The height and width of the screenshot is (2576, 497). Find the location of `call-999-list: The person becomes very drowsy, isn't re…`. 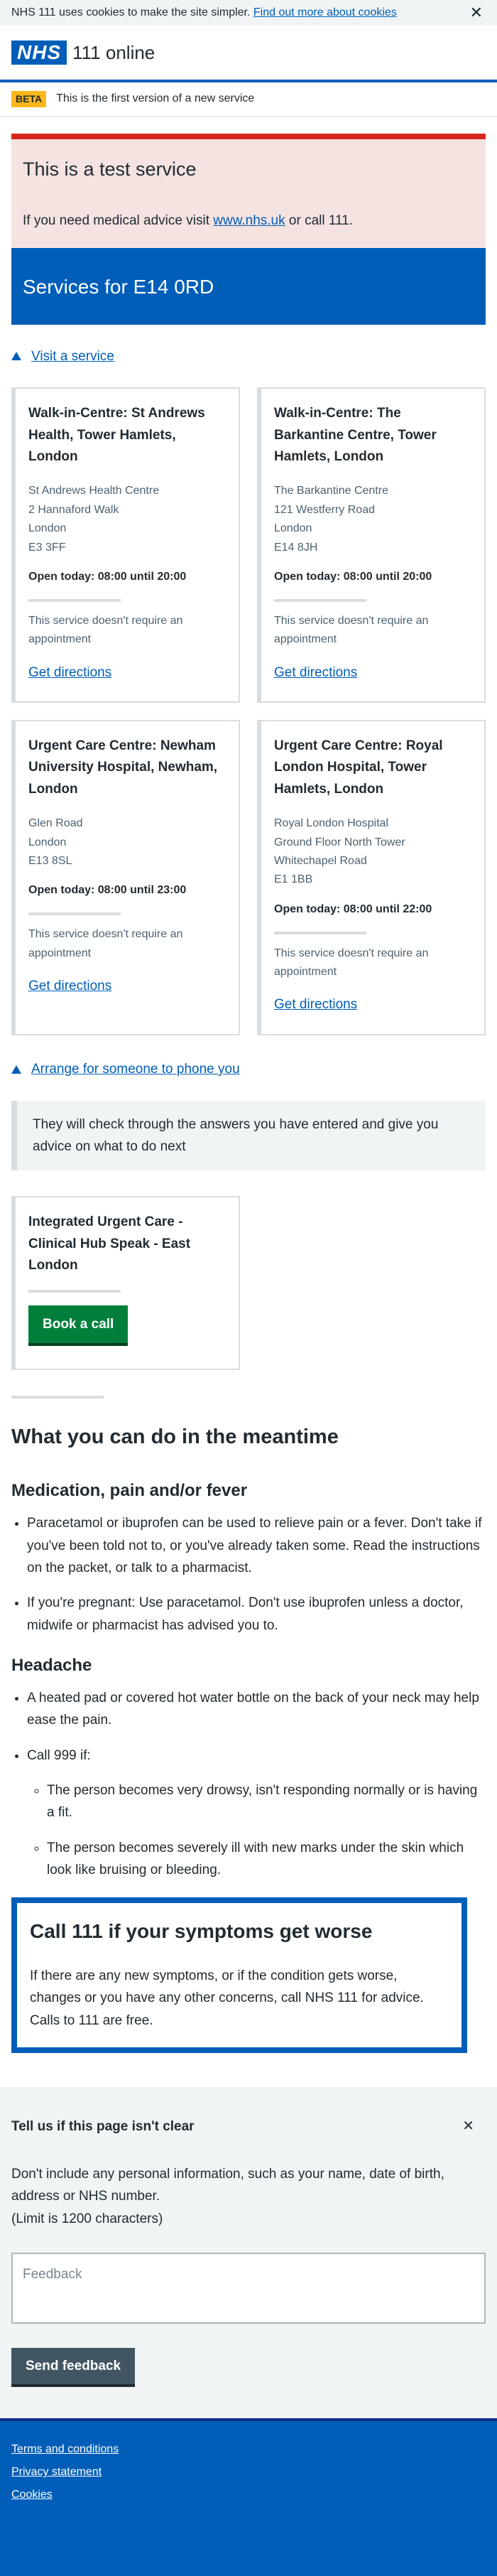

call-999-list: The person becomes very drowsy, isn't re… is located at coordinates (256, 1830).